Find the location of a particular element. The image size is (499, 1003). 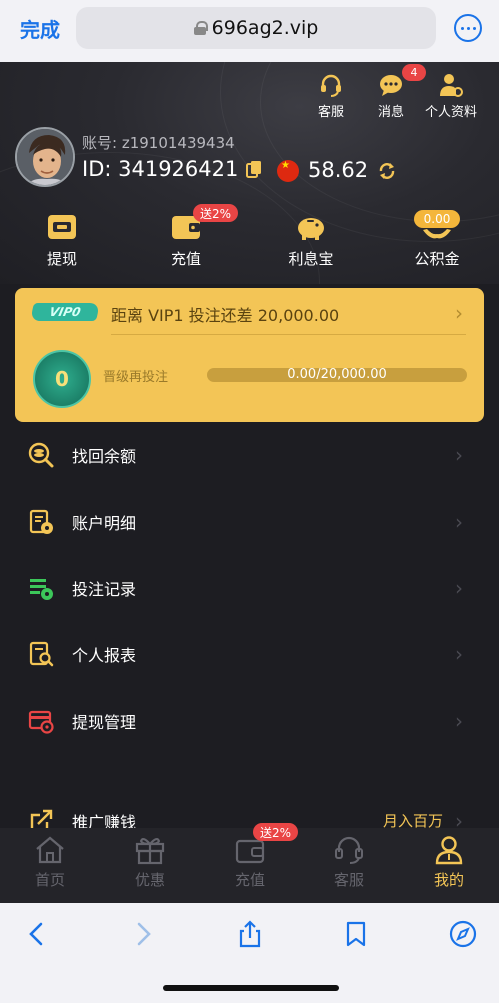

tab-offers-label: 优惠 is located at coordinates (149, 880).